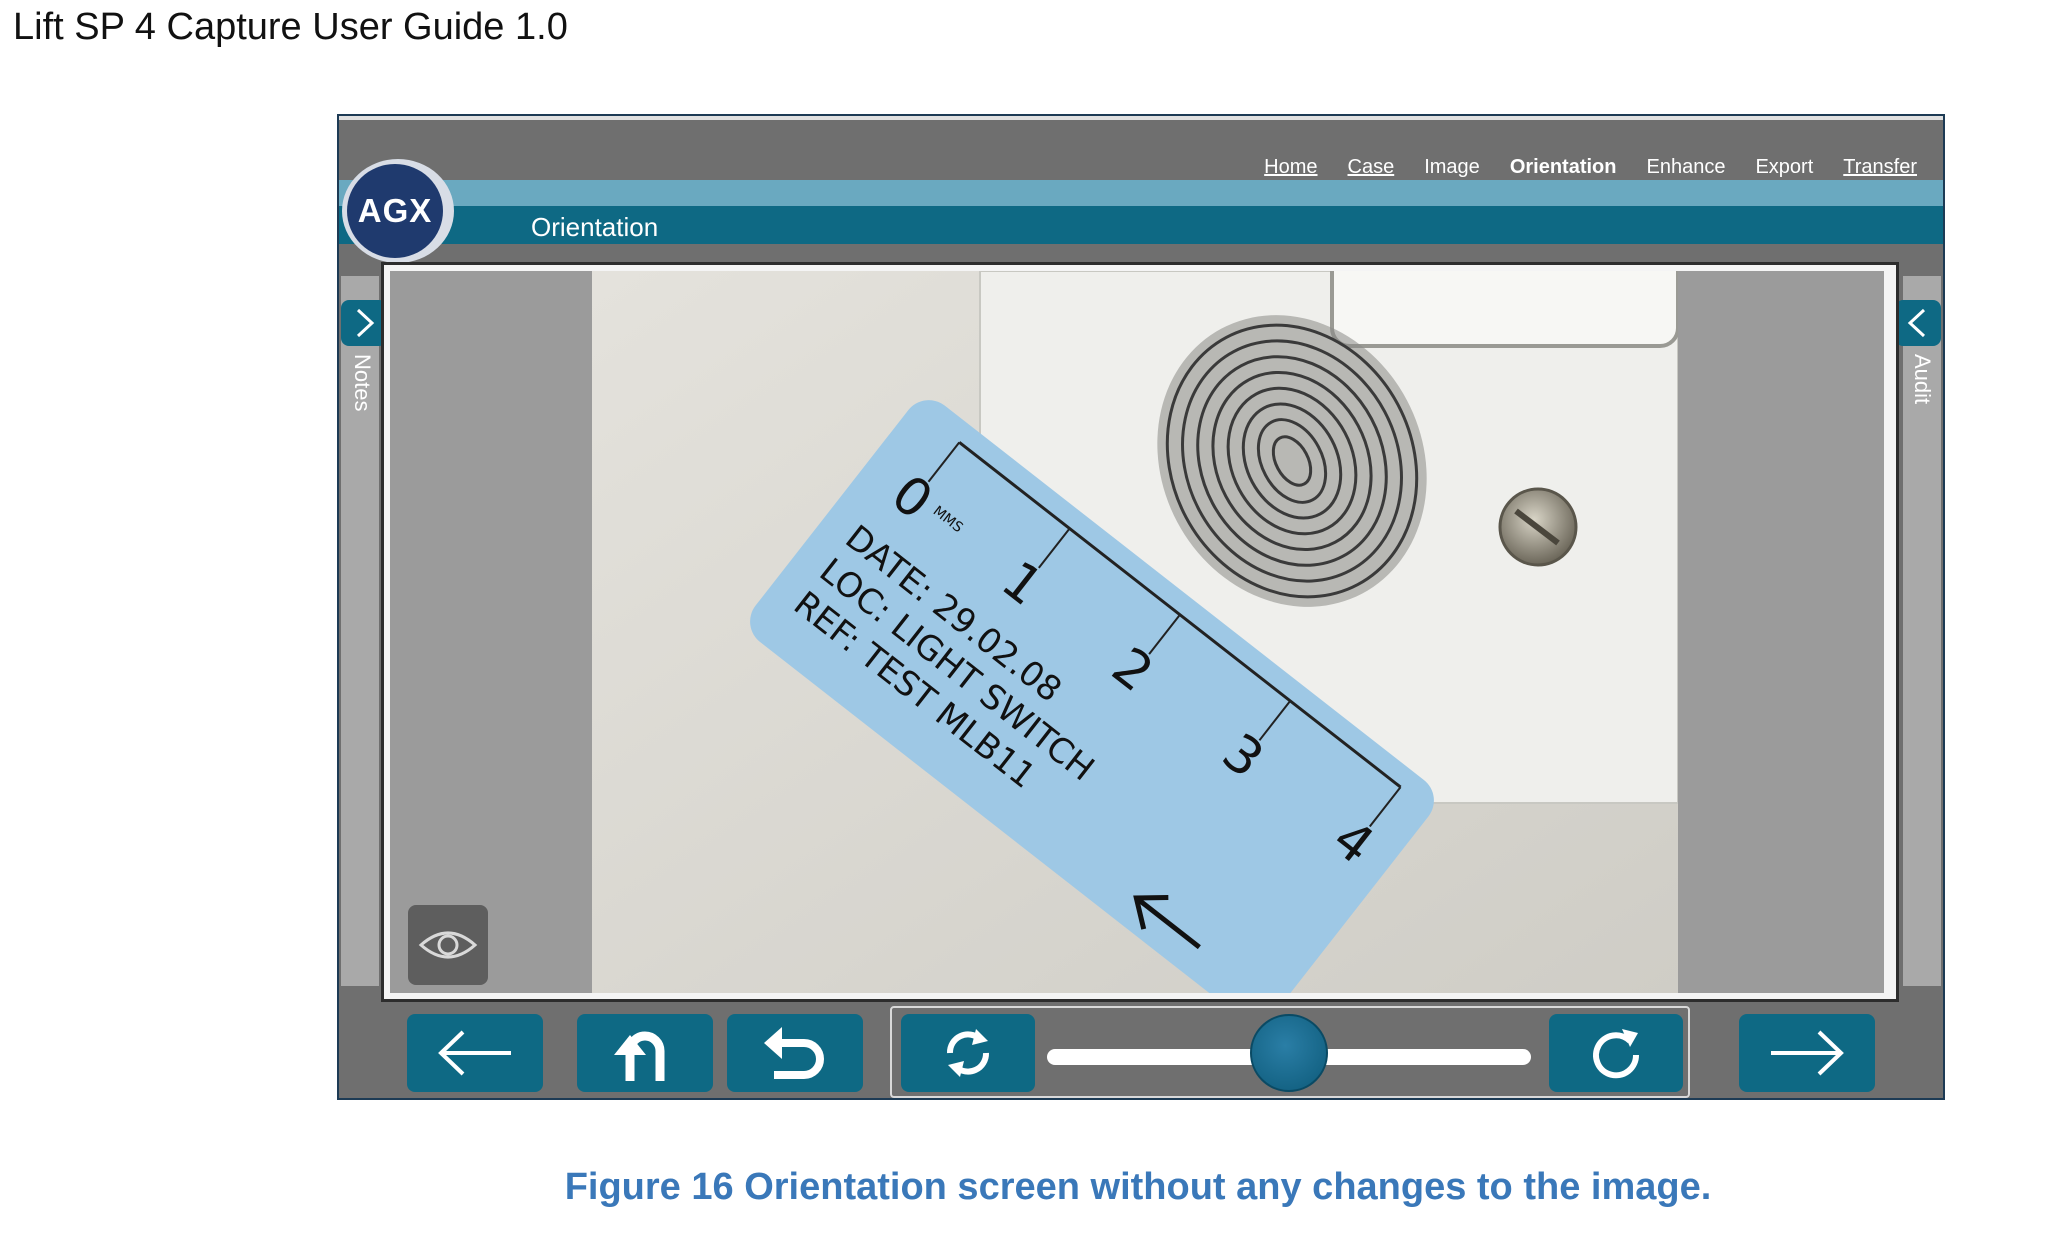  I want to click on document-header: Lift SP 4 Capture User Guide 1.0, so click(290, 27).